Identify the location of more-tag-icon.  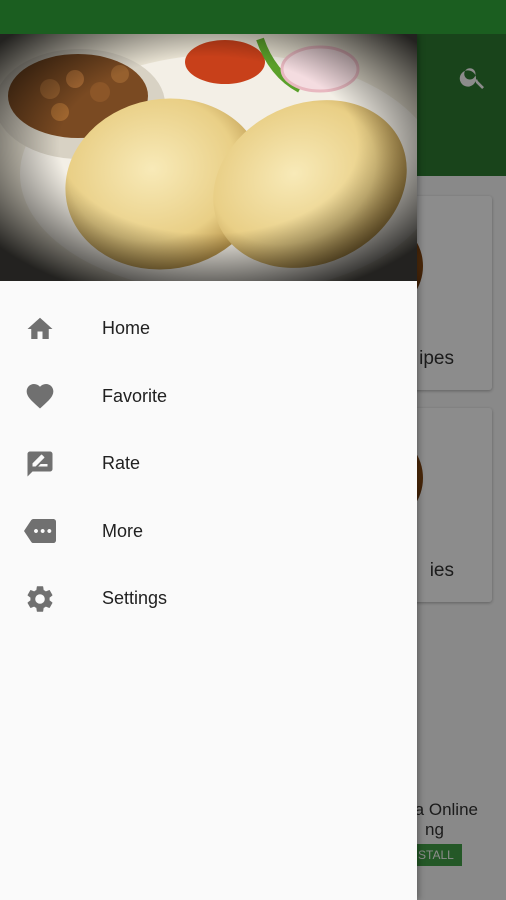
(40, 531).